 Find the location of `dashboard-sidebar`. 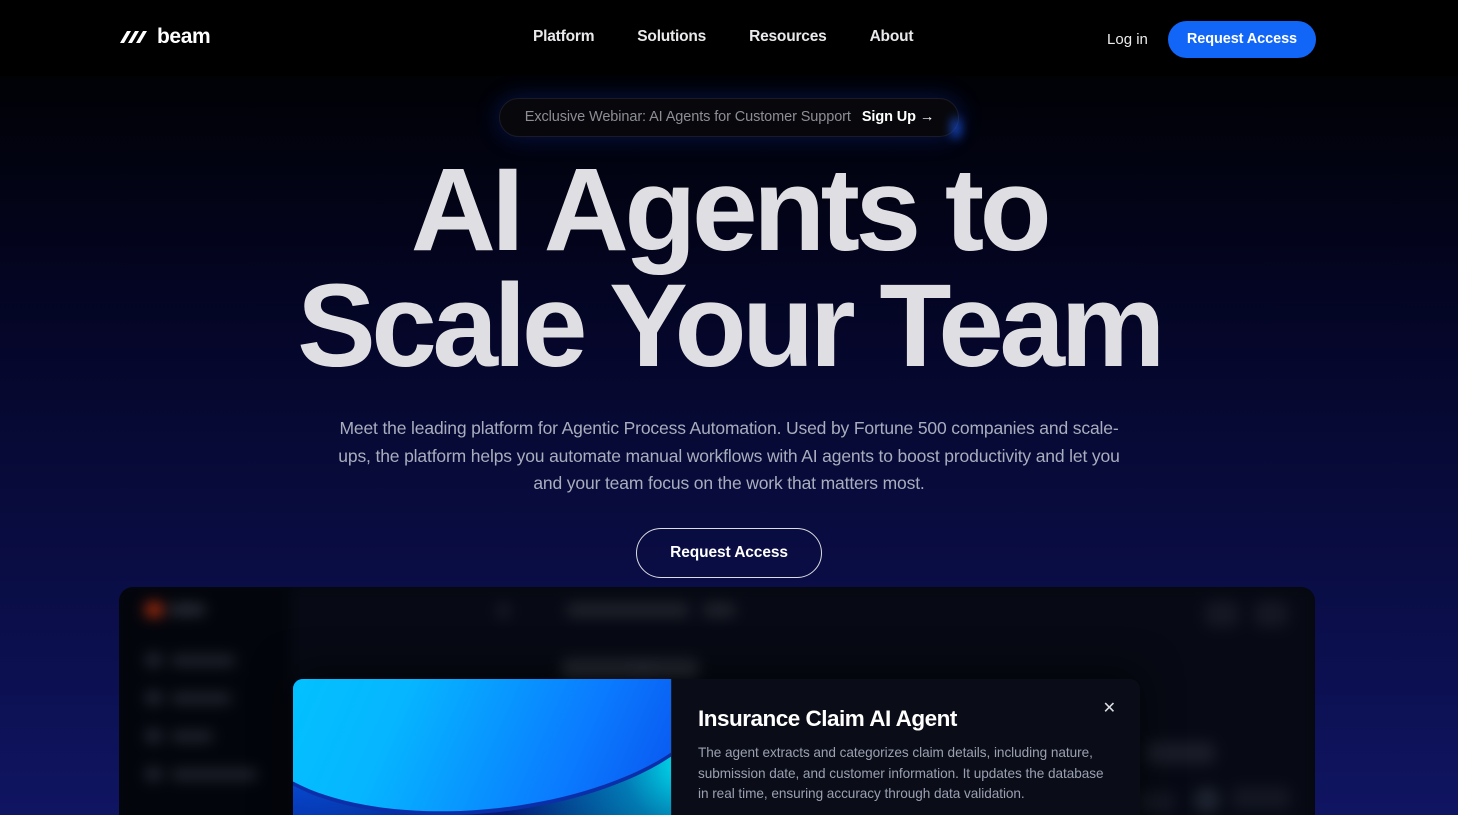

dashboard-sidebar is located at coordinates (205, 701).